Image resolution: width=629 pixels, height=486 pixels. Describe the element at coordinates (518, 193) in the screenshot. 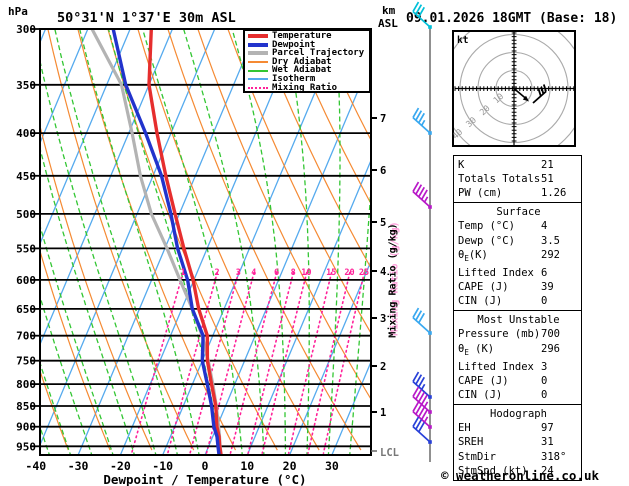

I see `table-row: PW (cm) 1.26` at that location.